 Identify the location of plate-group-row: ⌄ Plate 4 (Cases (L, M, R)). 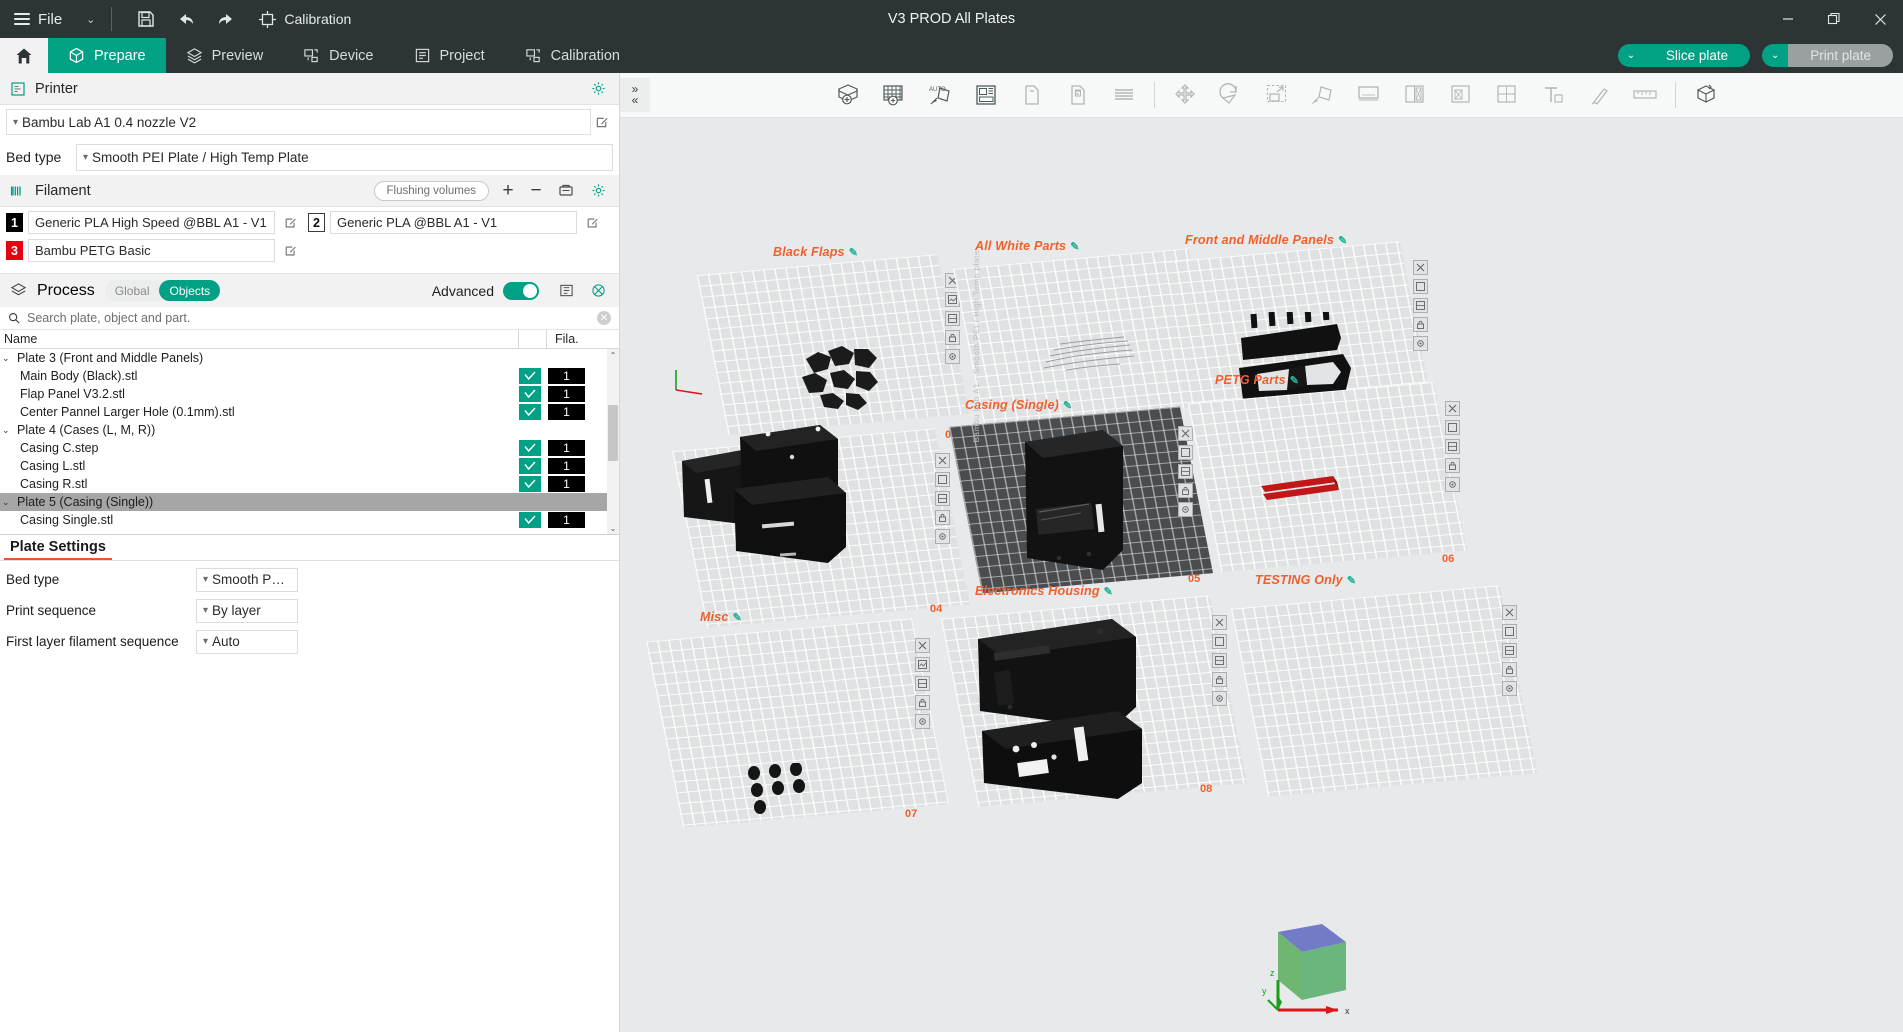
(309, 430).